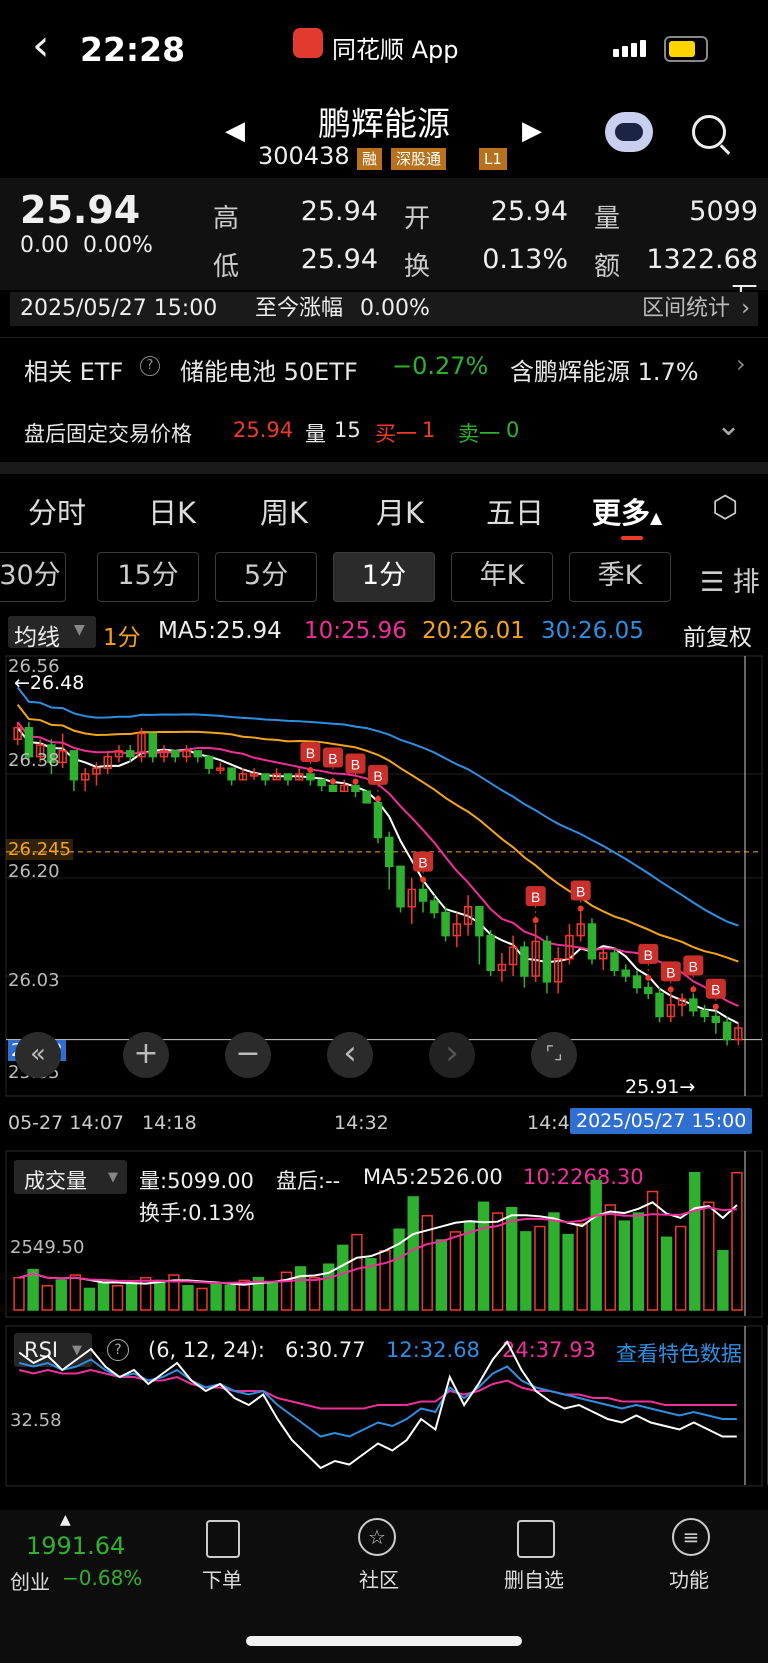 The height and width of the screenshot is (1663, 768). What do you see at coordinates (384, 1407) in the screenshot?
I see `rsi-chart` at bounding box center [384, 1407].